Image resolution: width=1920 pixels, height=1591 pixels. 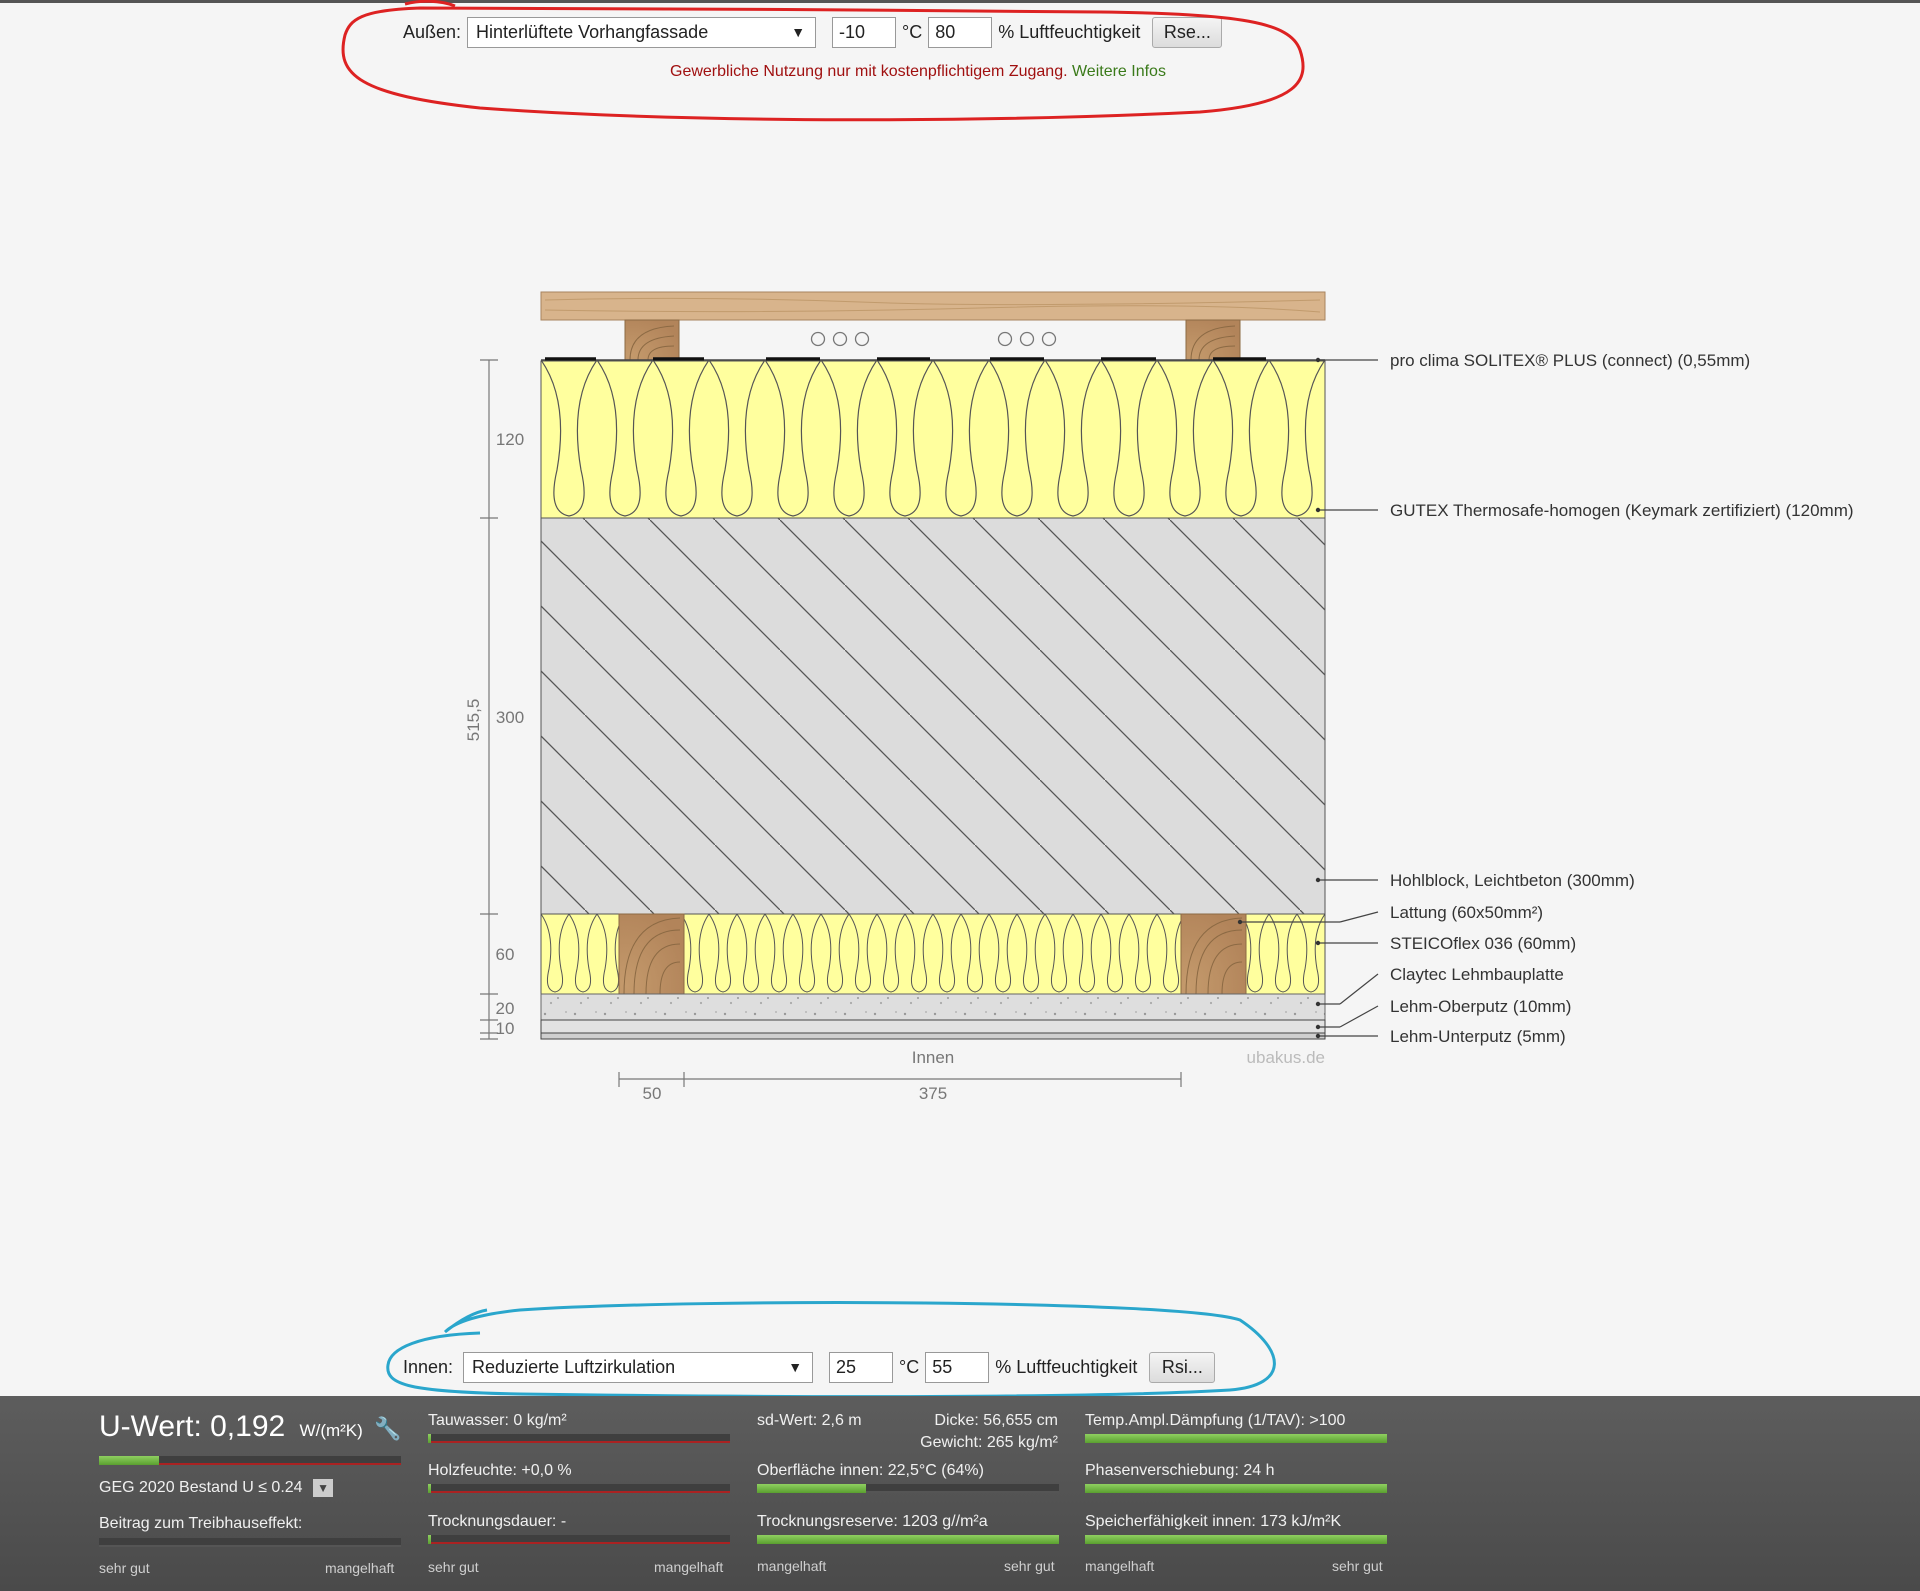 I want to click on wood-moisture-label: Holzfeuchte: +0,0 %, so click(x=500, y=1470).